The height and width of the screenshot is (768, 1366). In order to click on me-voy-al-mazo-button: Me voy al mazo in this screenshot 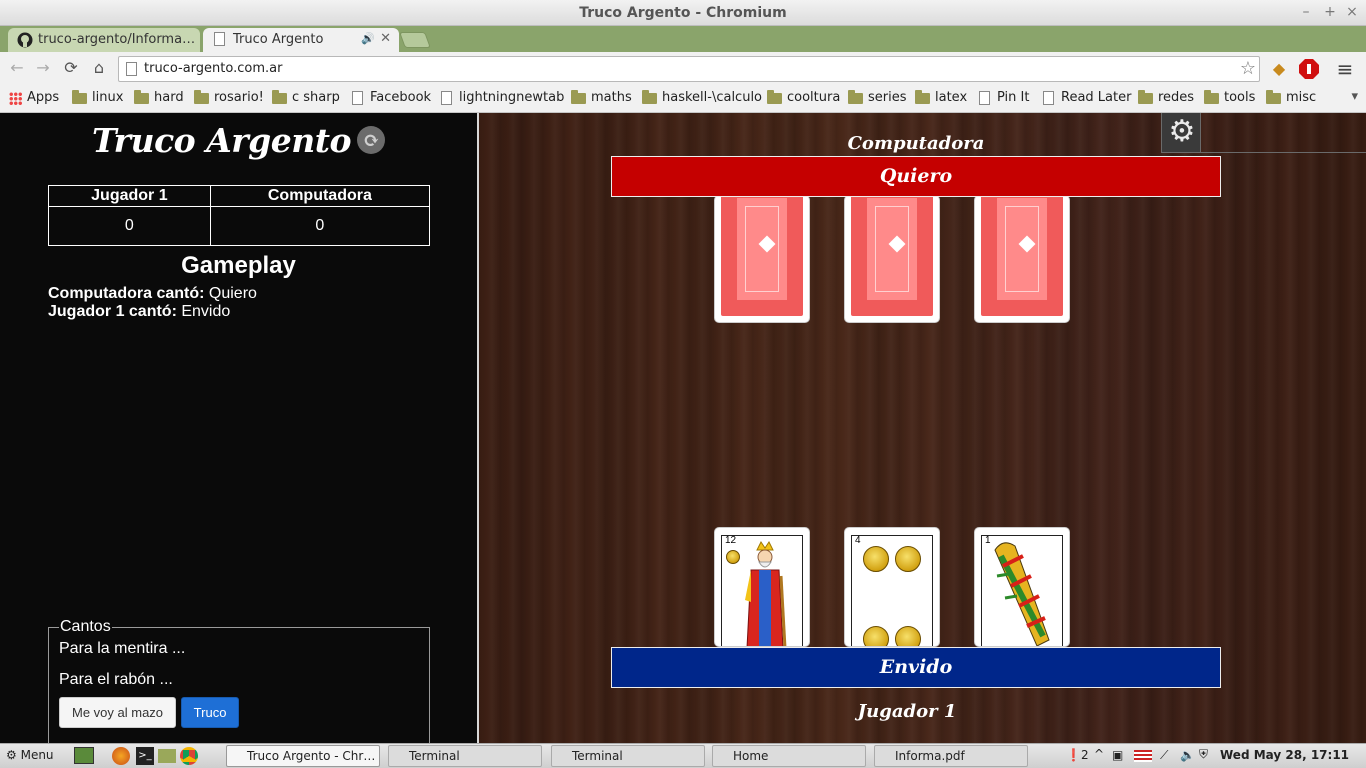, I will do `click(118, 712)`.